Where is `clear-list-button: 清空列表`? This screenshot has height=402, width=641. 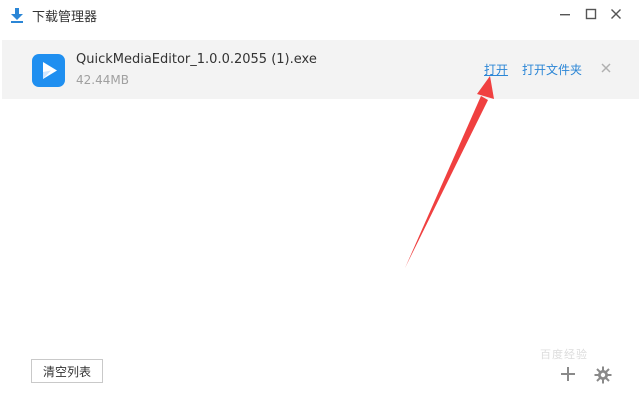 clear-list-button: 清空列表 is located at coordinates (67, 371).